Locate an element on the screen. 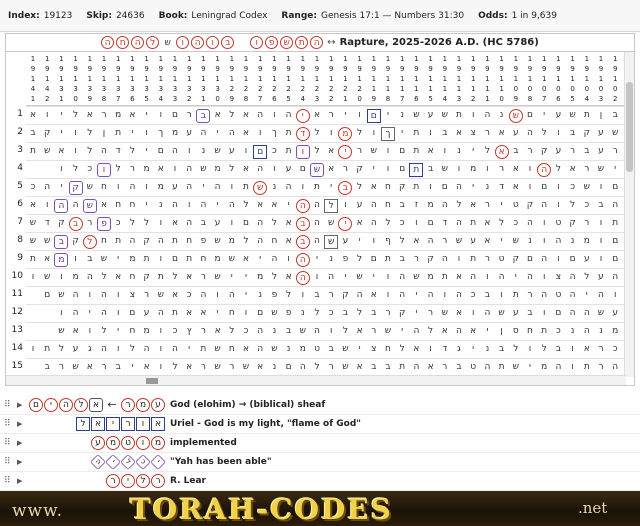  letter-cell: ס is located at coordinates (516, 332).